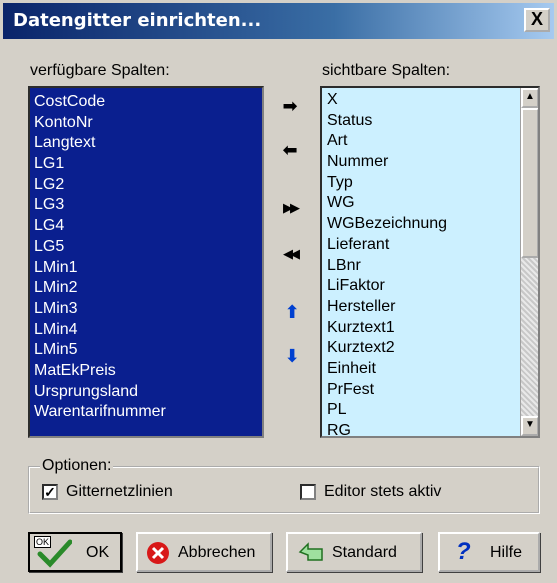  I want to click on help-label: Hilfe, so click(506, 552).